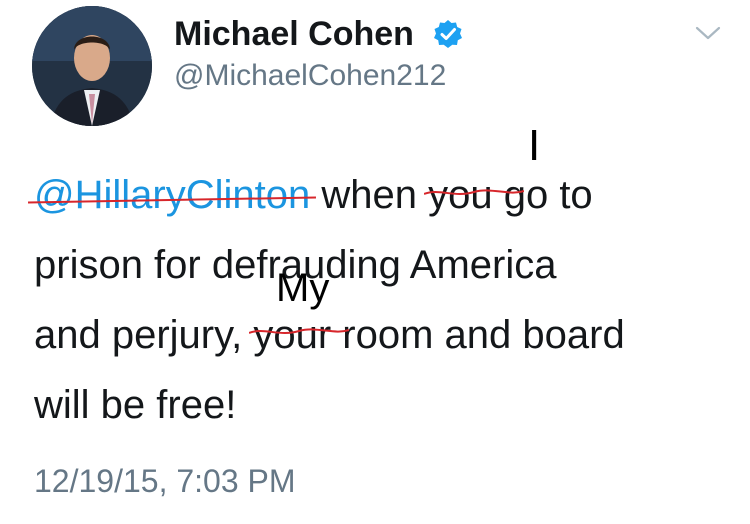 Image resolution: width=750 pixels, height=524 pixels. Describe the element at coordinates (534, 145) in the screenshot. I see `handwritten-insert: I` at that location.